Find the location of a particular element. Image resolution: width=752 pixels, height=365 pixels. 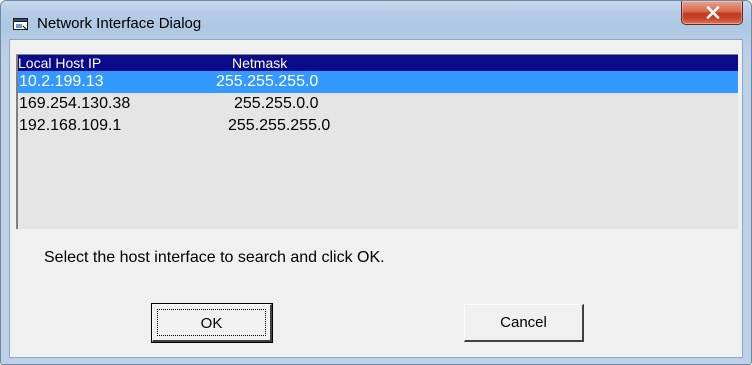

title-bar: Network Interface Dialog is located at coordinates (376, 20).